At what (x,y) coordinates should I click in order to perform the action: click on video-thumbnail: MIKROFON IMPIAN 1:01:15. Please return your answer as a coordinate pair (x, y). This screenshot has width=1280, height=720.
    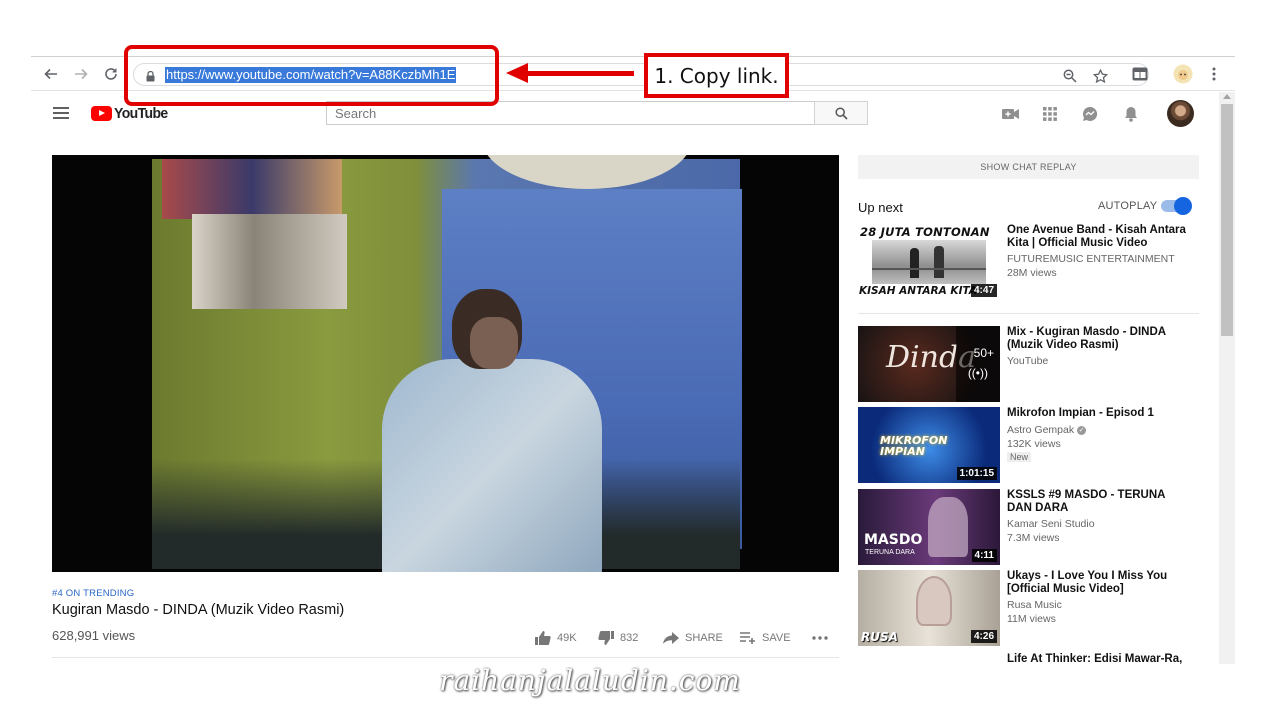
    Looking at the image, I should click on (929, 445).